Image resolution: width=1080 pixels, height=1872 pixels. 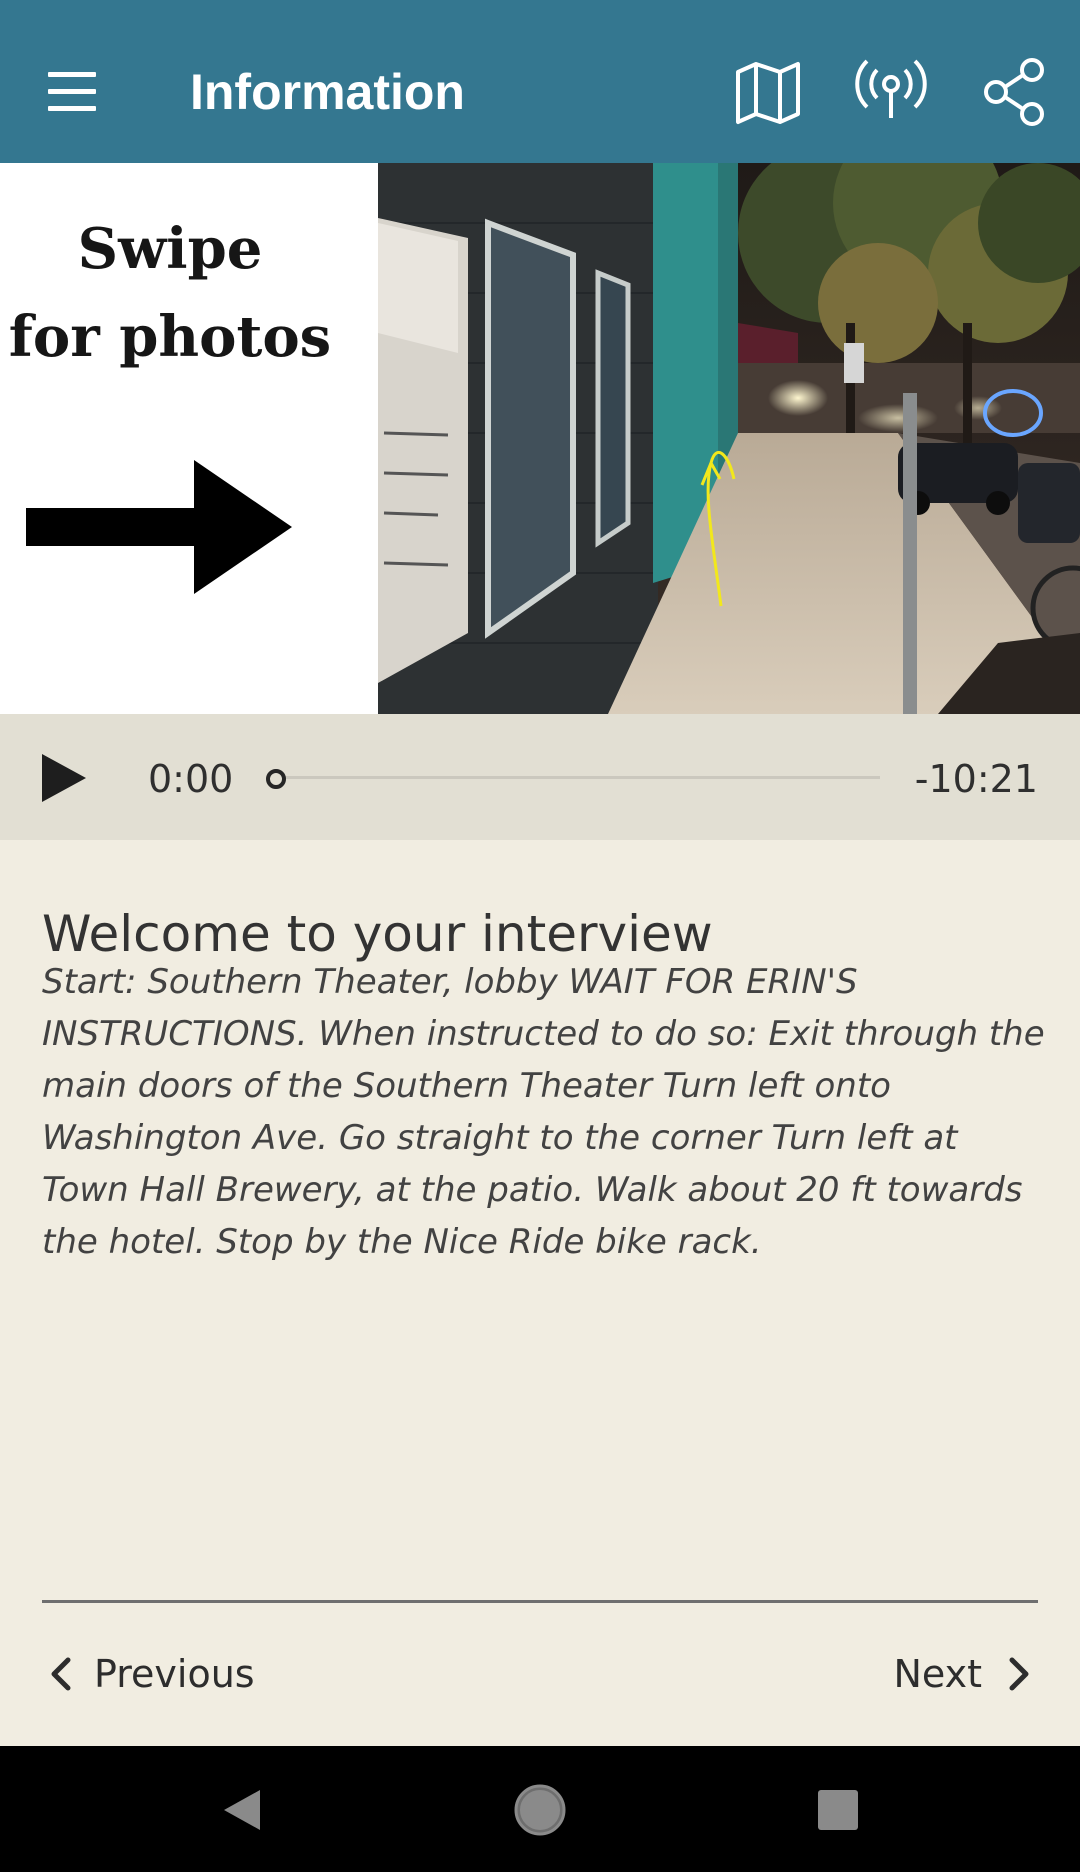 What do you see at coordinates (159, 527) in the screenshot?
I see `right-arrow-icon` at bounding box center [159, 527].